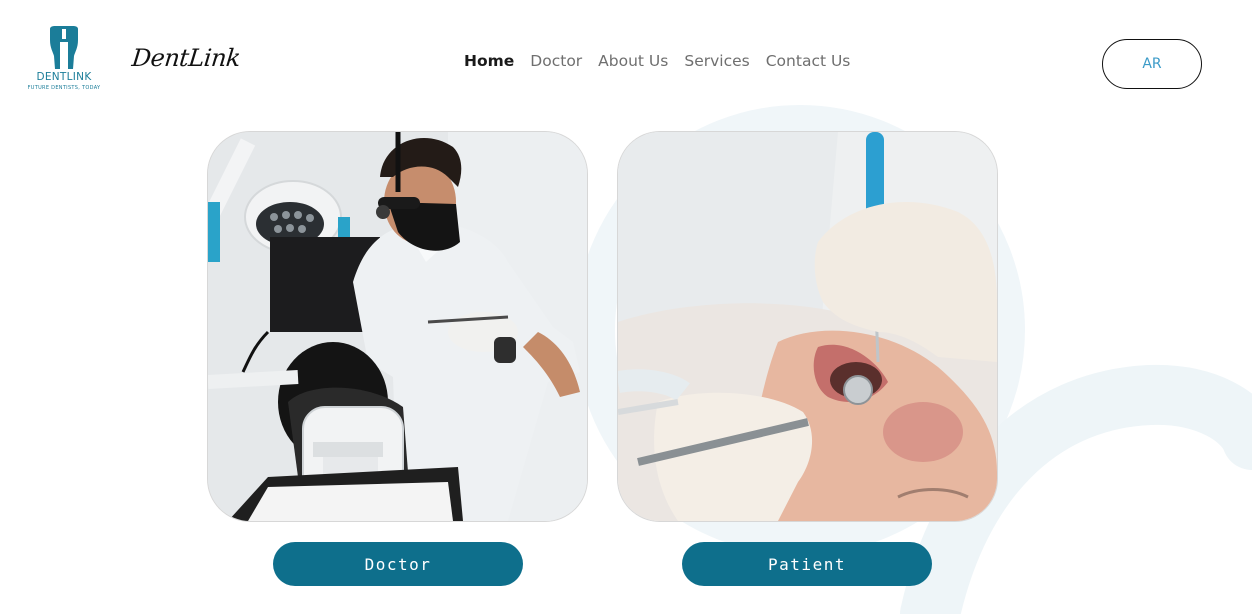  What do you see at coordinates (807, 564) in the screenshot?
I see `patient-button: Patient` at bounding box center [807, 564].